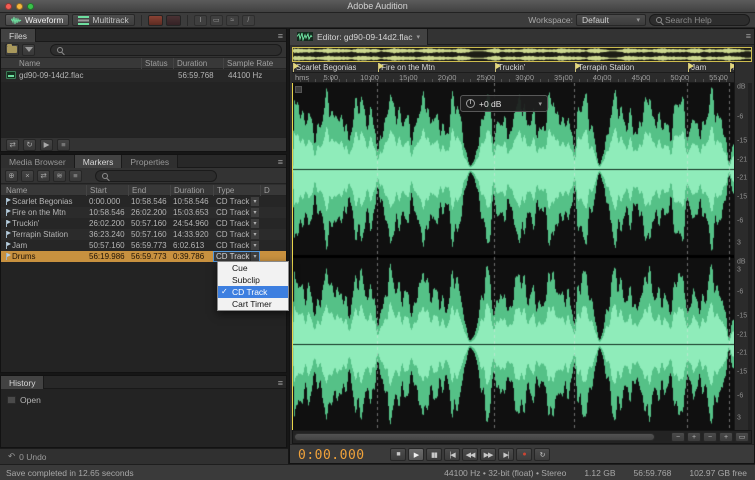 The height and width of the screenshot is (480, 755). What do you see at coordinates (38, 161) in the screenshot?
I see `tab-media-browser: Media Browser` at bounding box center [38, 161].